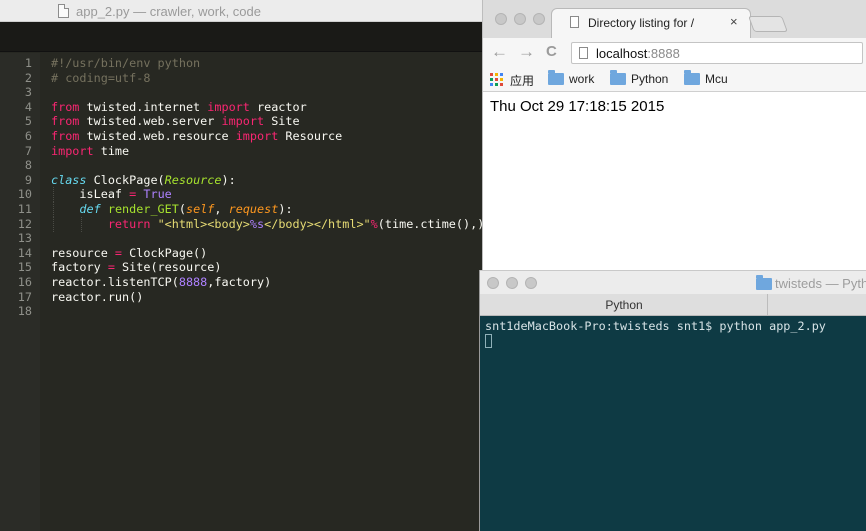 This screenshot has width=866, height=531. Describe the element at coordinates (717, 53) in the screenshot. I see `address-bar: localhost:8888` at that location.